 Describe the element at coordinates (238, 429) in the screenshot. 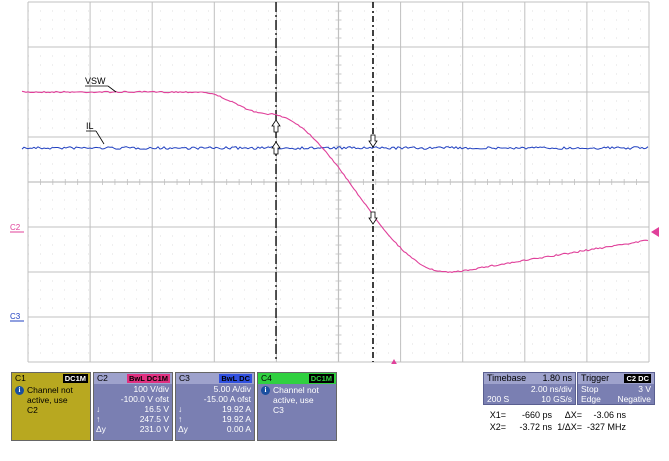

I see `c3-delta-y: 0.00 A` at that location.